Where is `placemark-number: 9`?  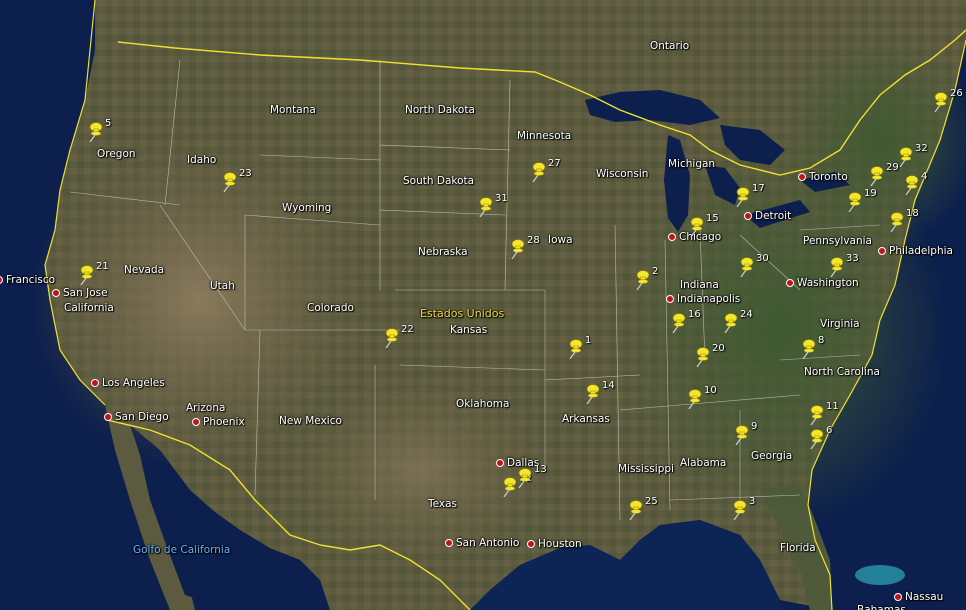
placemark-number: 9 is located at coordinates (754, 426).